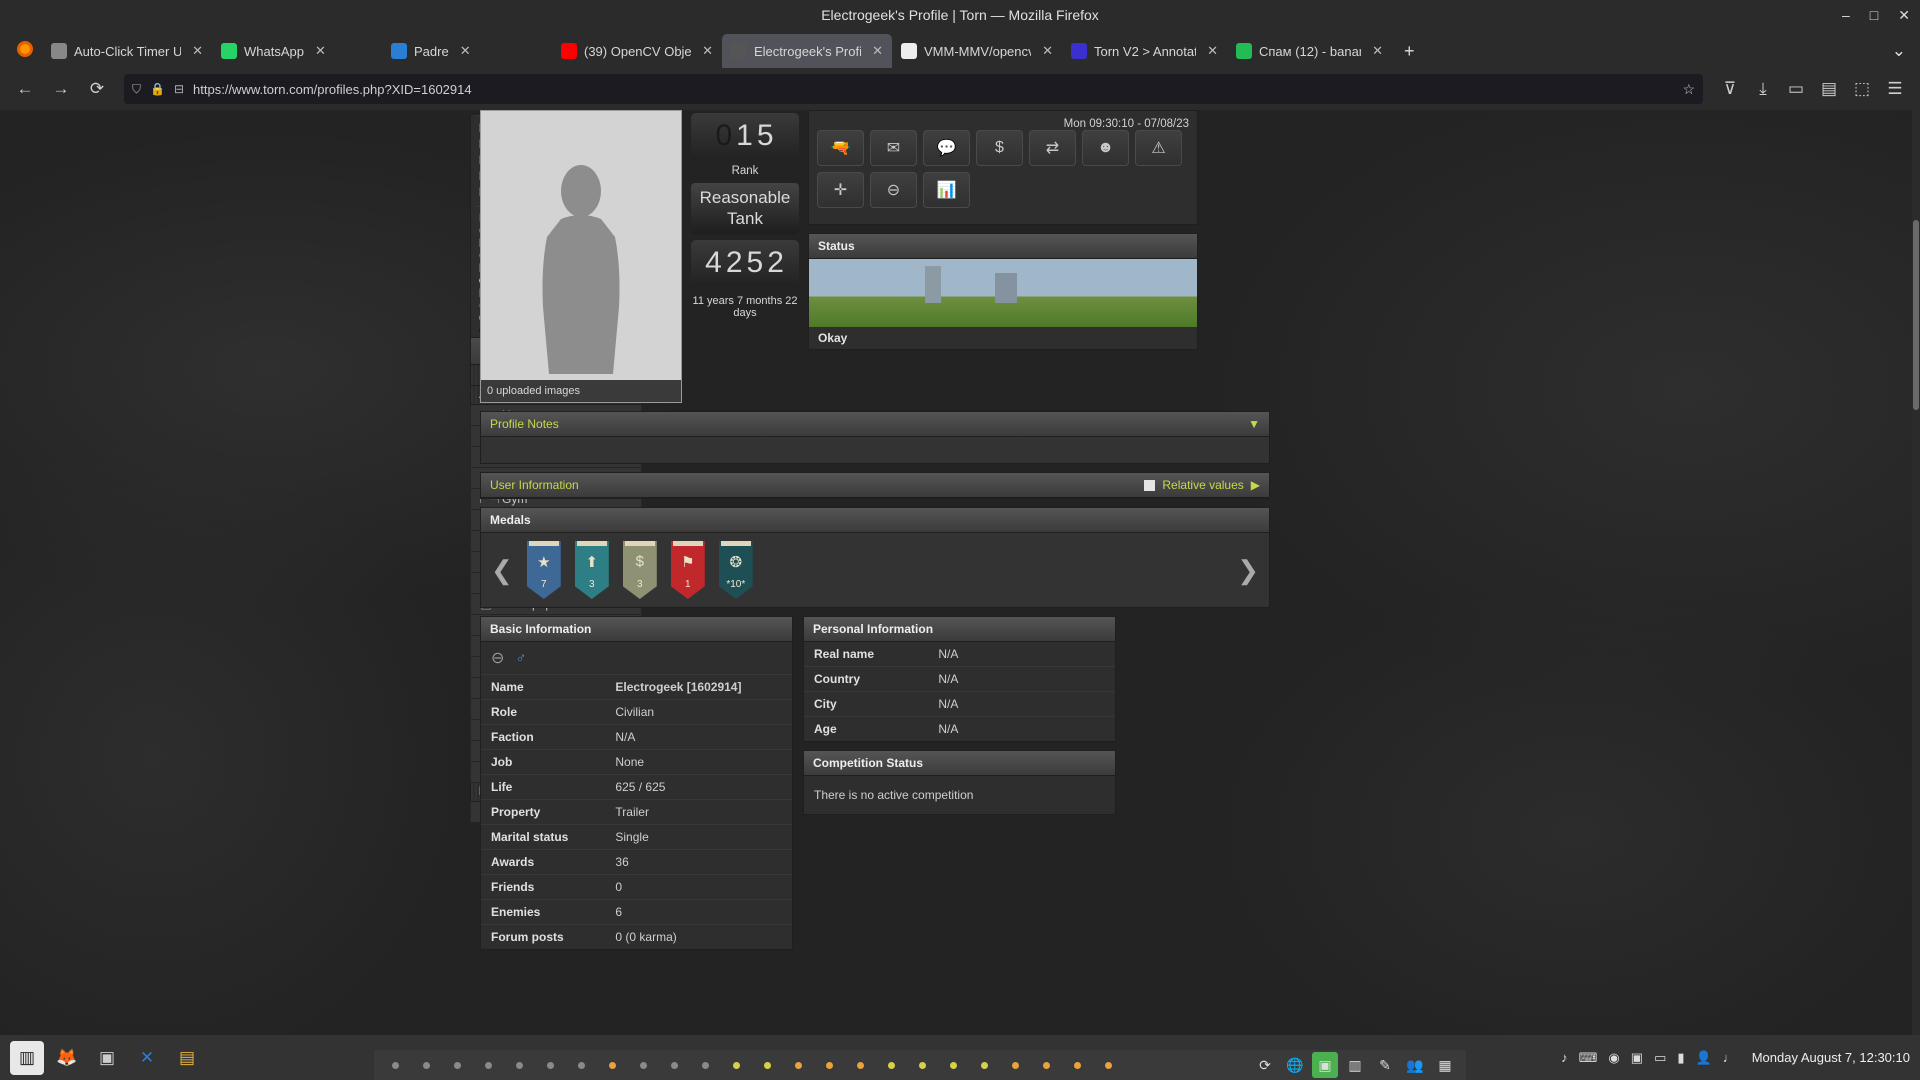 The height and width of the screenshot is (1080, 1920). I want to click on display-icon: ▭, so click(1660, 1058).